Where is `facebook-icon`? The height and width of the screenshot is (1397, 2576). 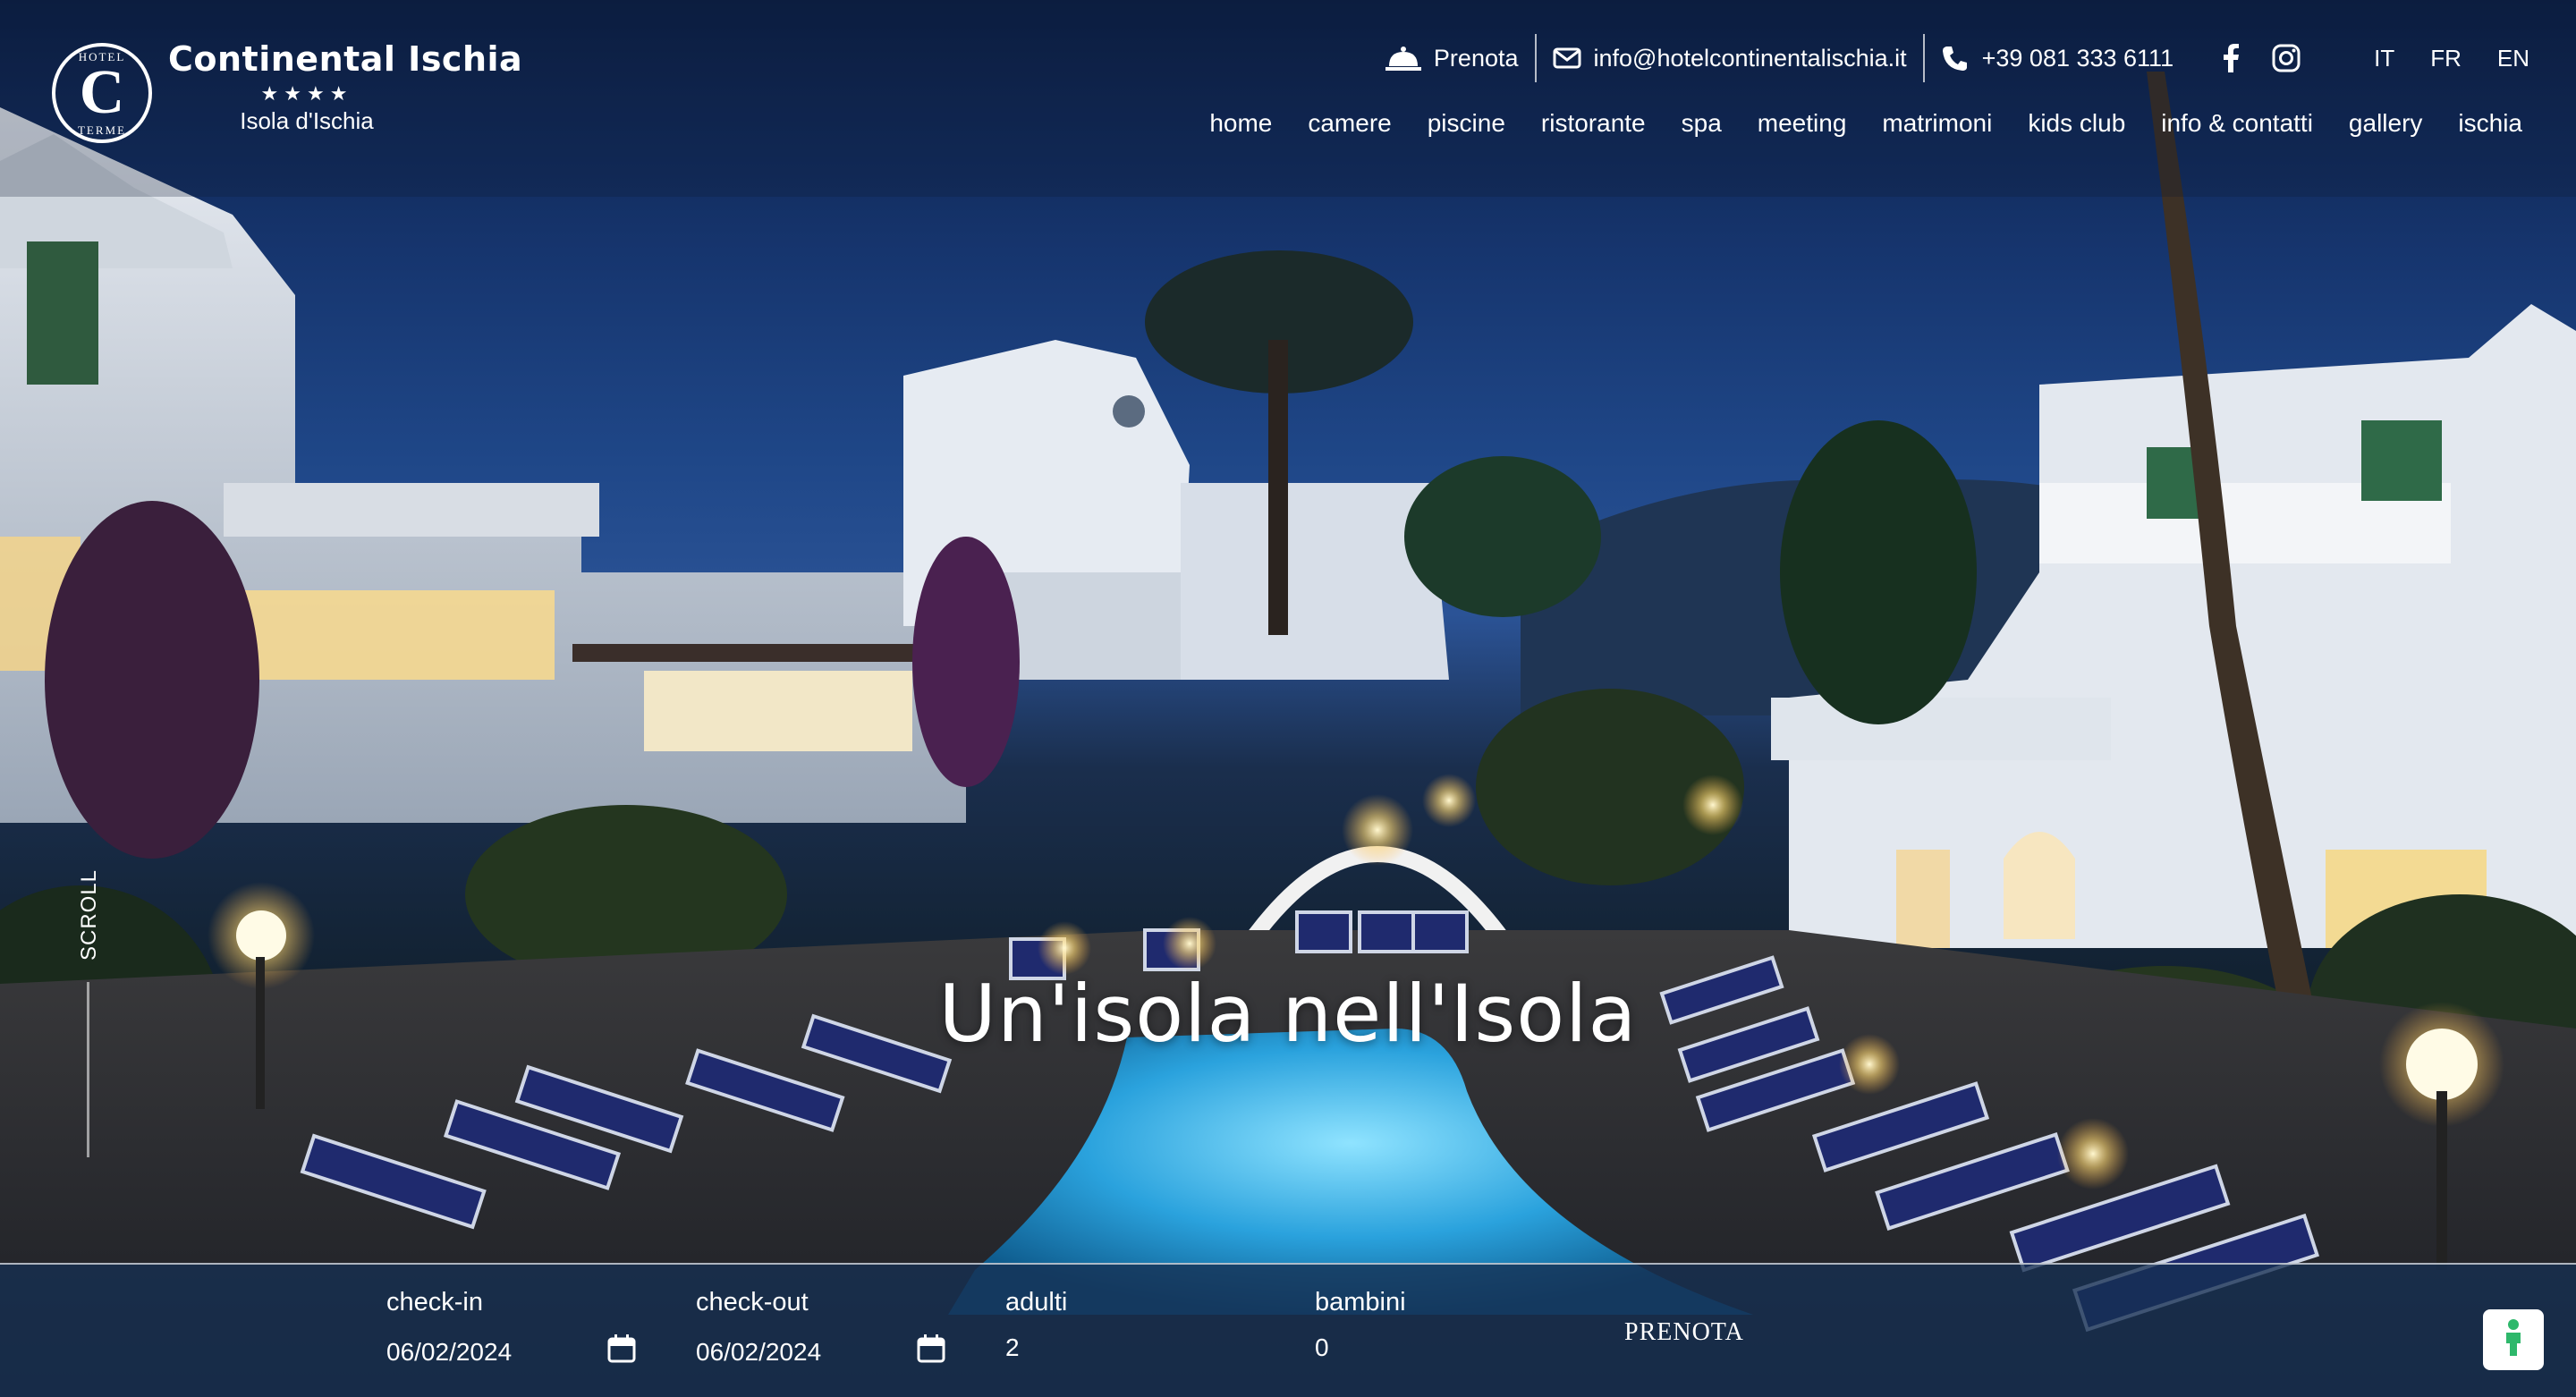
facebook-icon is located at coordinates (2231, 58).